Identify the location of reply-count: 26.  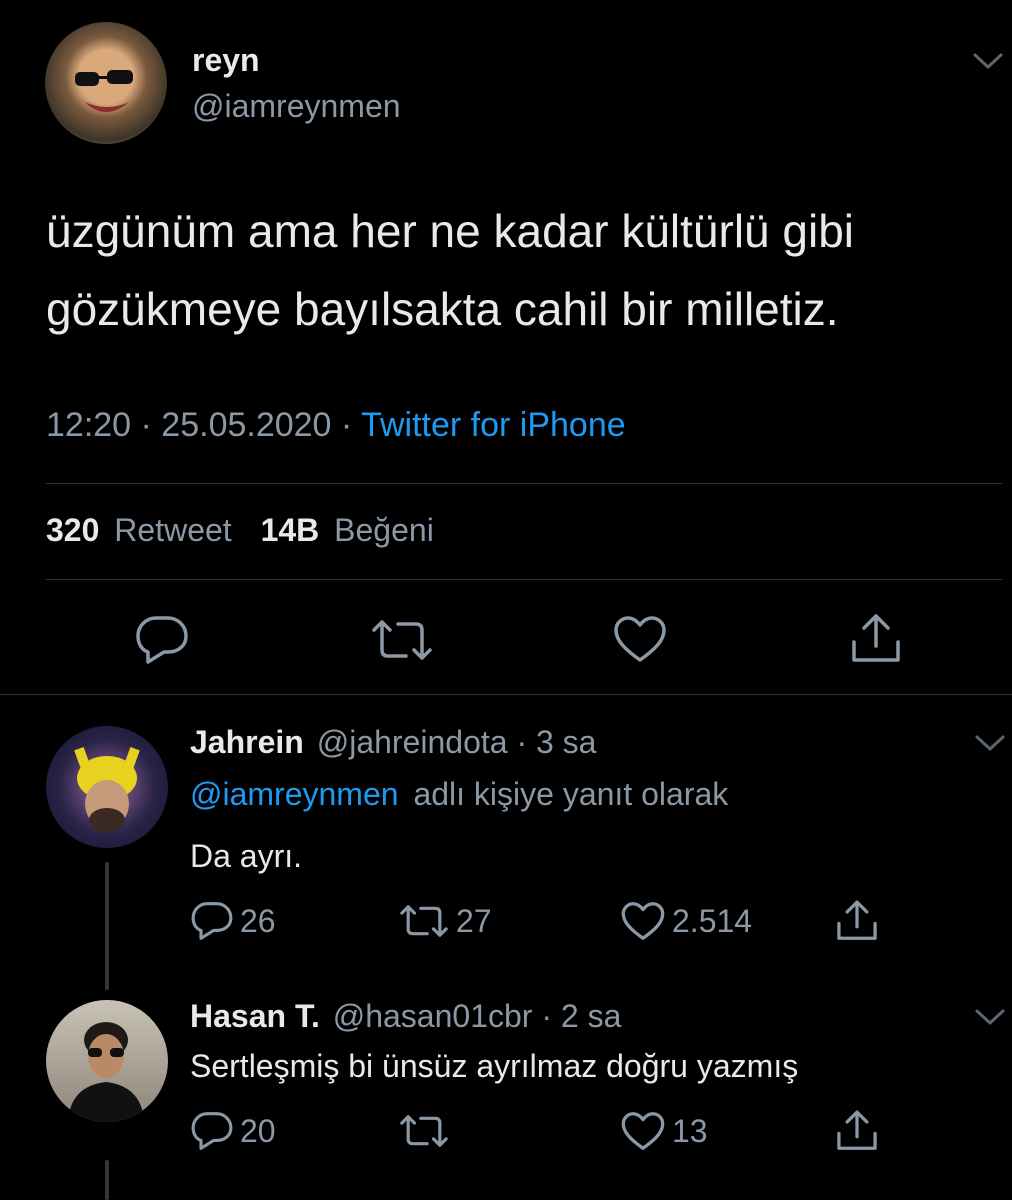
(258, 920).